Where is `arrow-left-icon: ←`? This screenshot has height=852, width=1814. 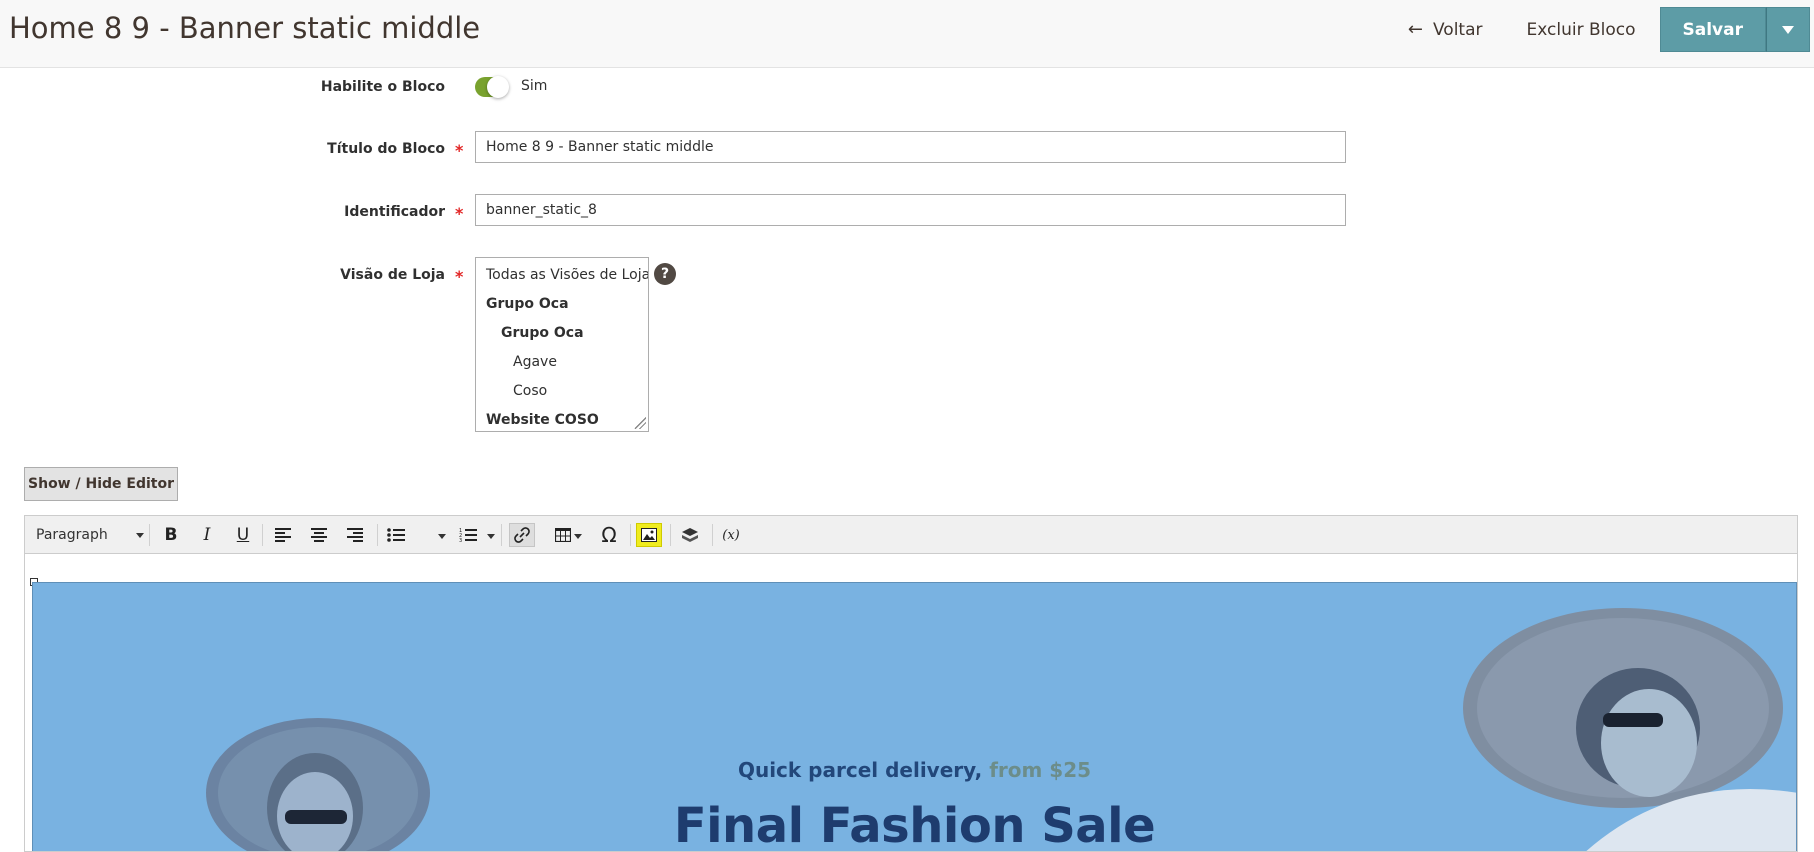 arrow-left-icon: ← is located at coordinates (1415, 29).